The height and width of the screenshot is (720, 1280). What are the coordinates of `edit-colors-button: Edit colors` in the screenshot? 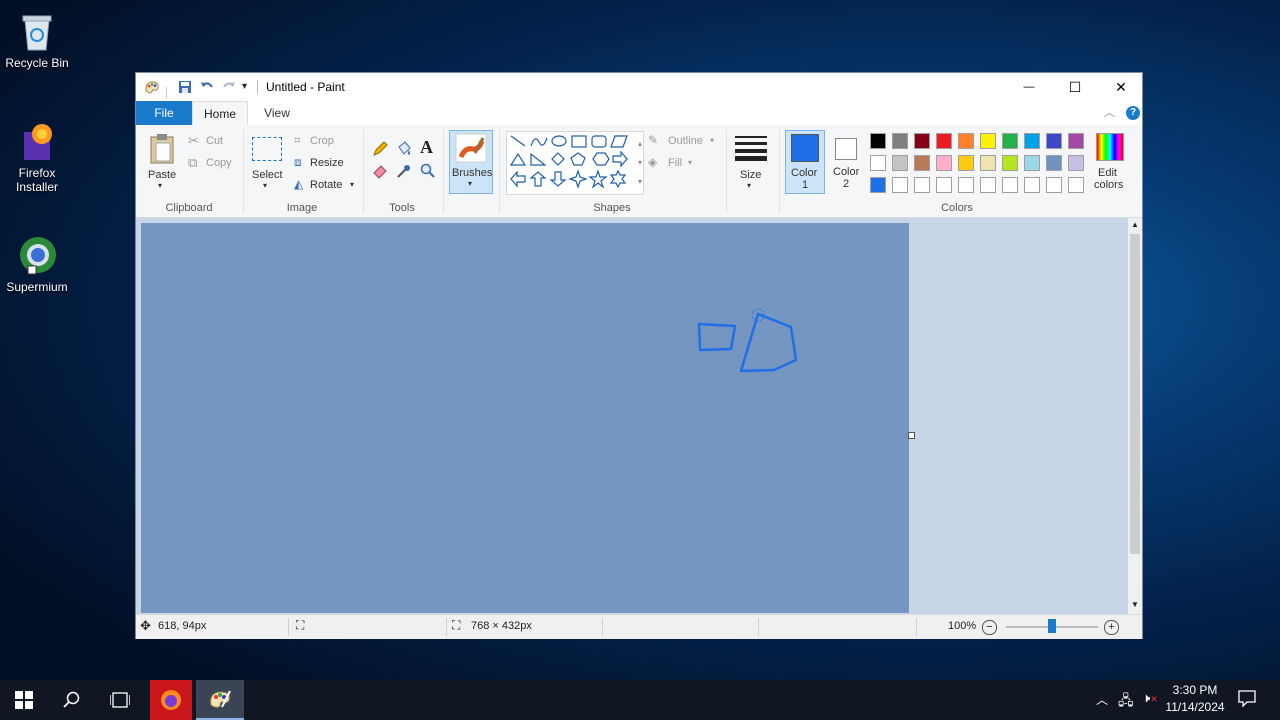 It's located at (1110, 163).